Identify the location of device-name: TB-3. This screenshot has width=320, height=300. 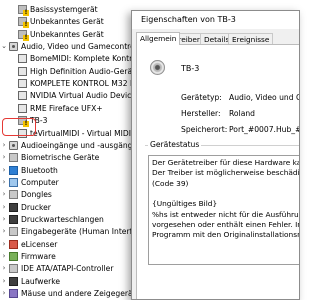
(190, 68).